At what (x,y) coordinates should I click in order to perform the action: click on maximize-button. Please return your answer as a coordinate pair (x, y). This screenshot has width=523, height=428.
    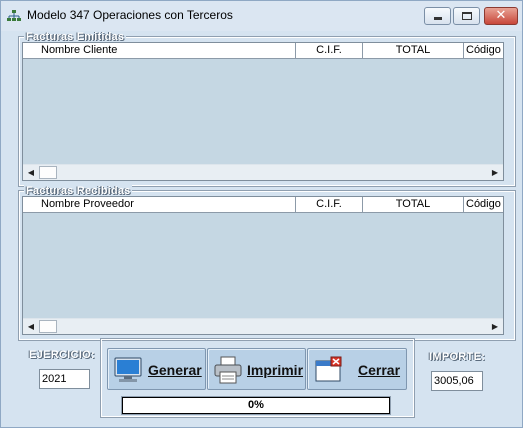
    Looking at the image, I should click on (466, 16).